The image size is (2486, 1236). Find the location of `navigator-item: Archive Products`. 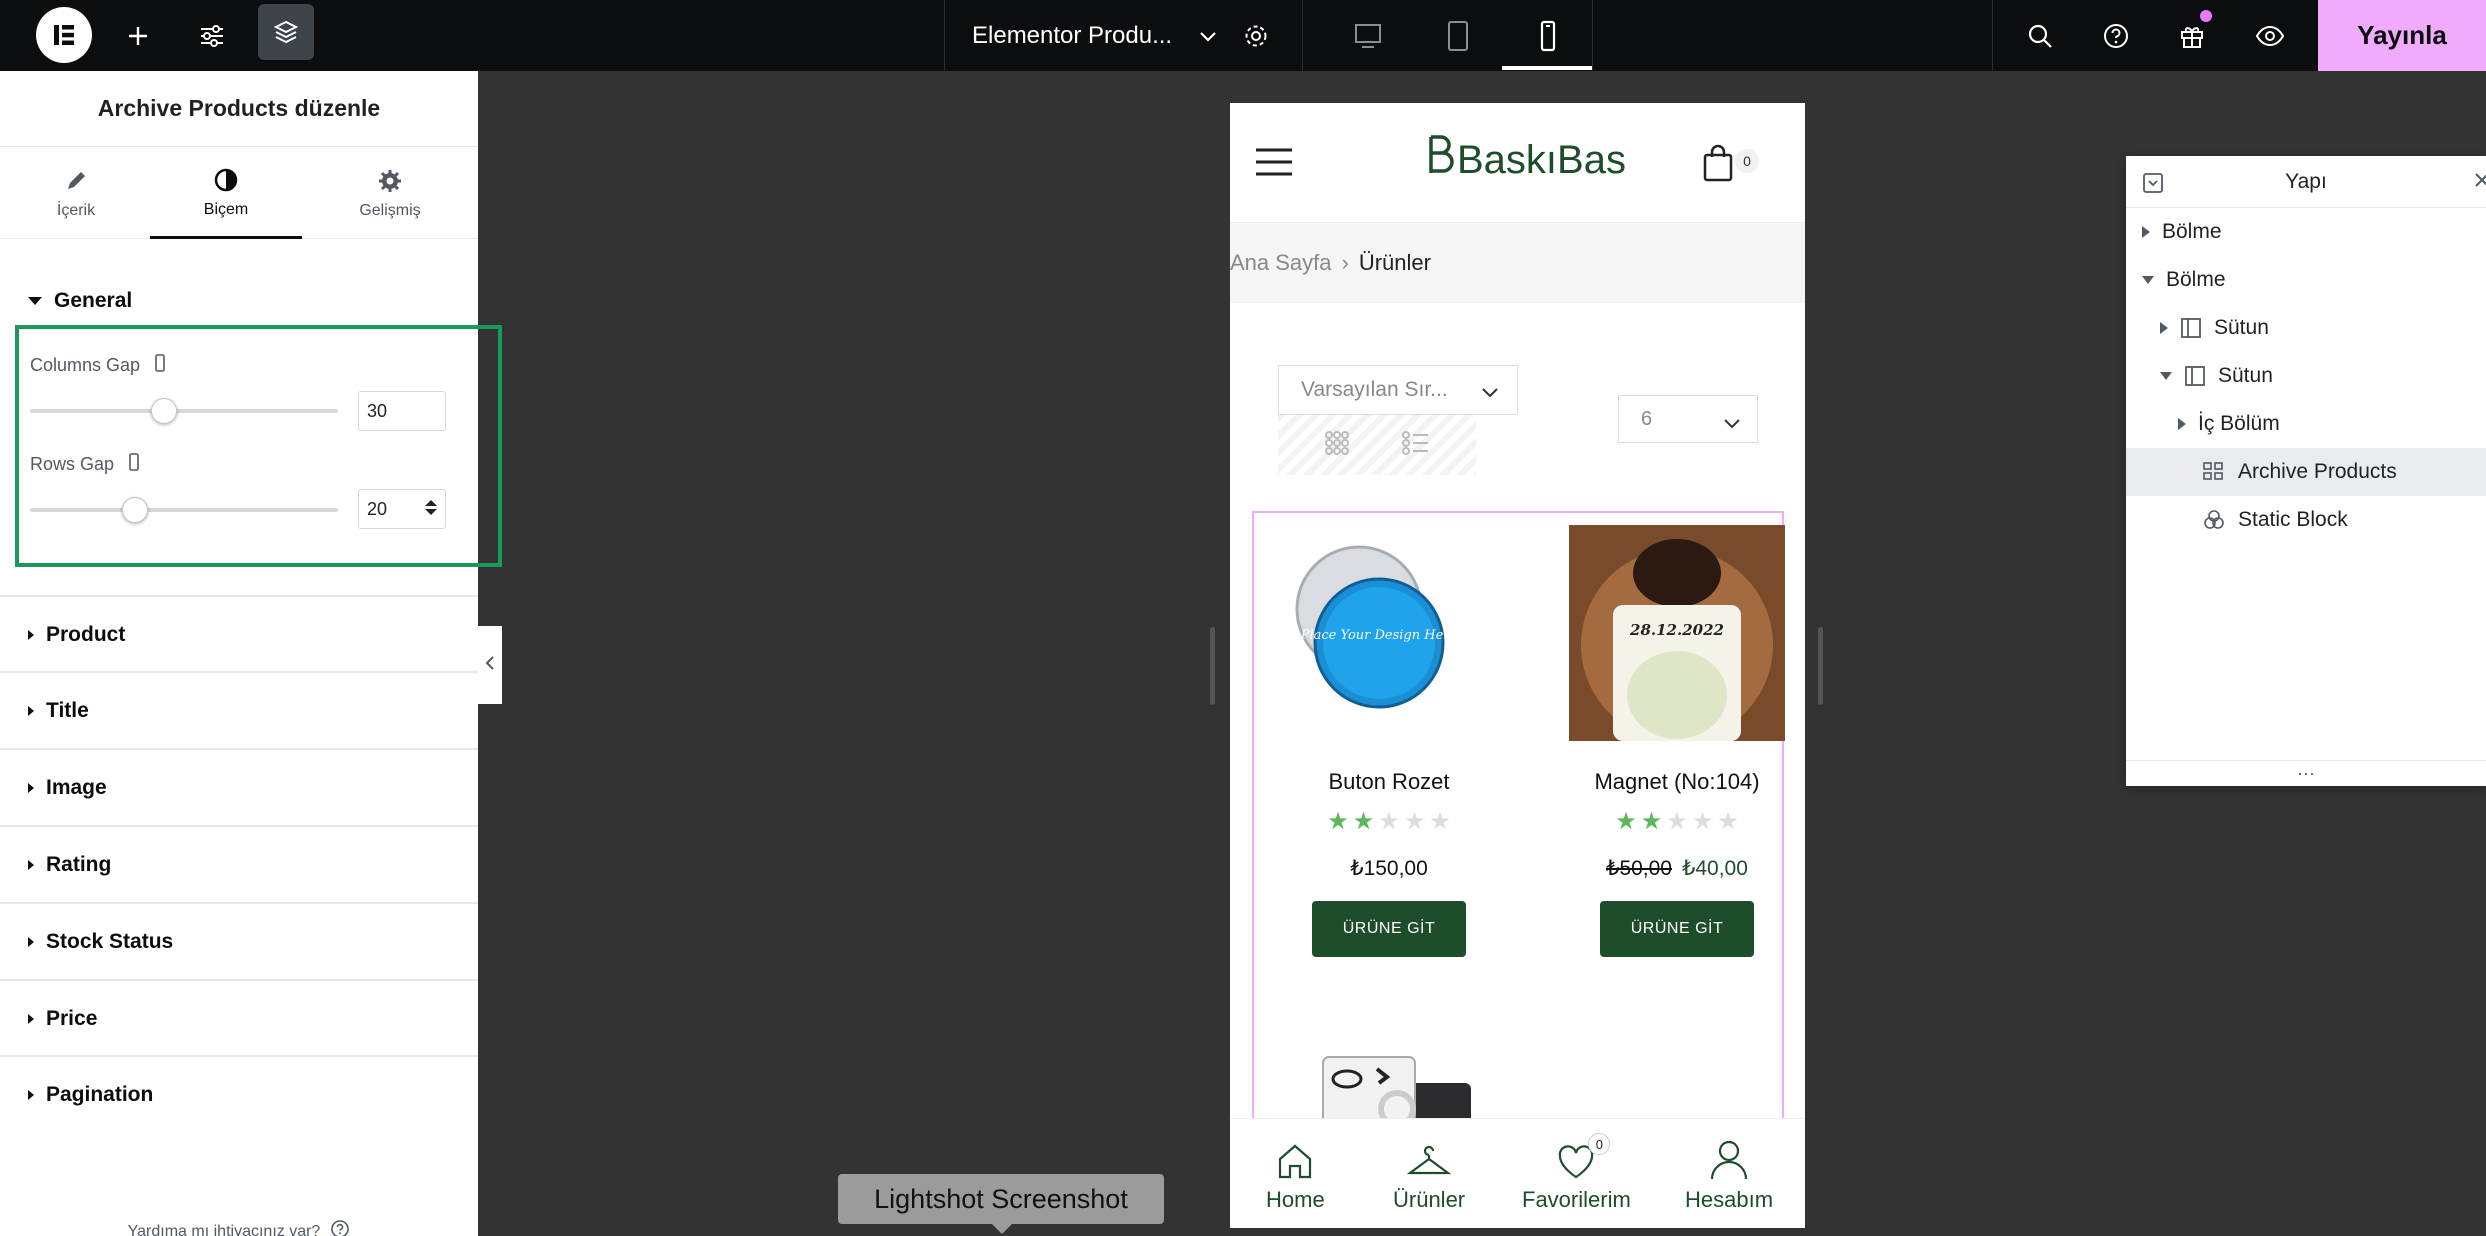

navigator-item: Archive Products is located at coordinates (2306, 472).